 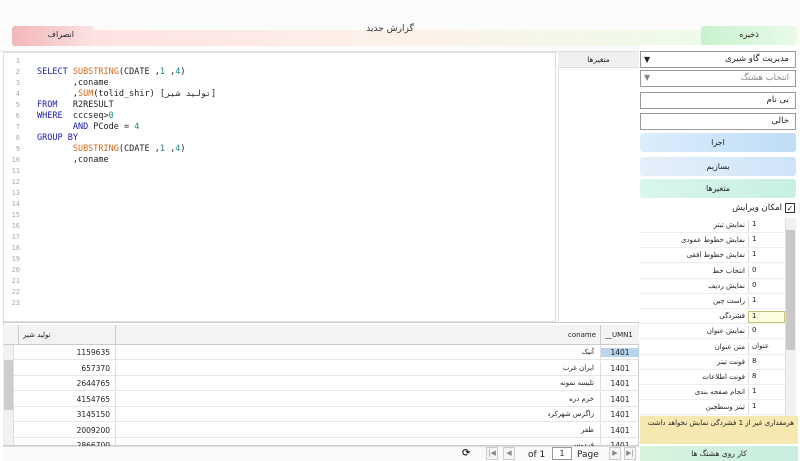 I want to click on column-header-total: تولید شیر, so click(x=66, y=335).